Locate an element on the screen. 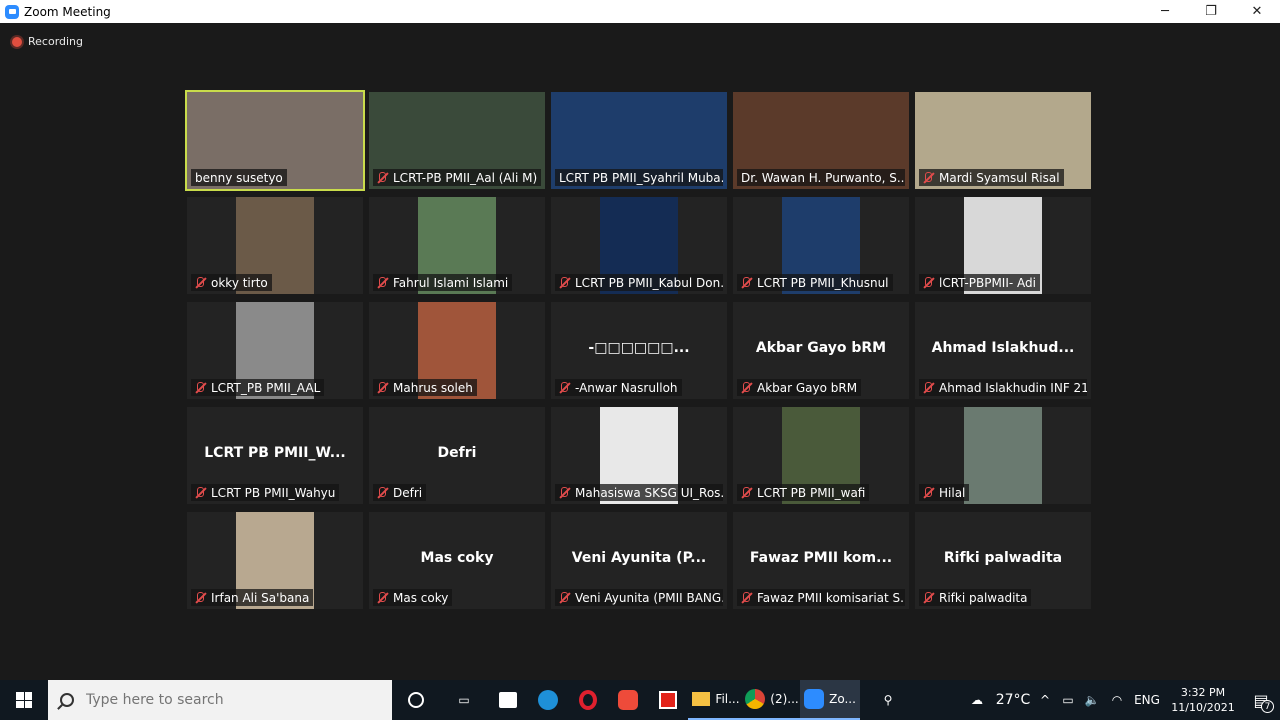  app-button-reader is located at coordinates (668, 700).